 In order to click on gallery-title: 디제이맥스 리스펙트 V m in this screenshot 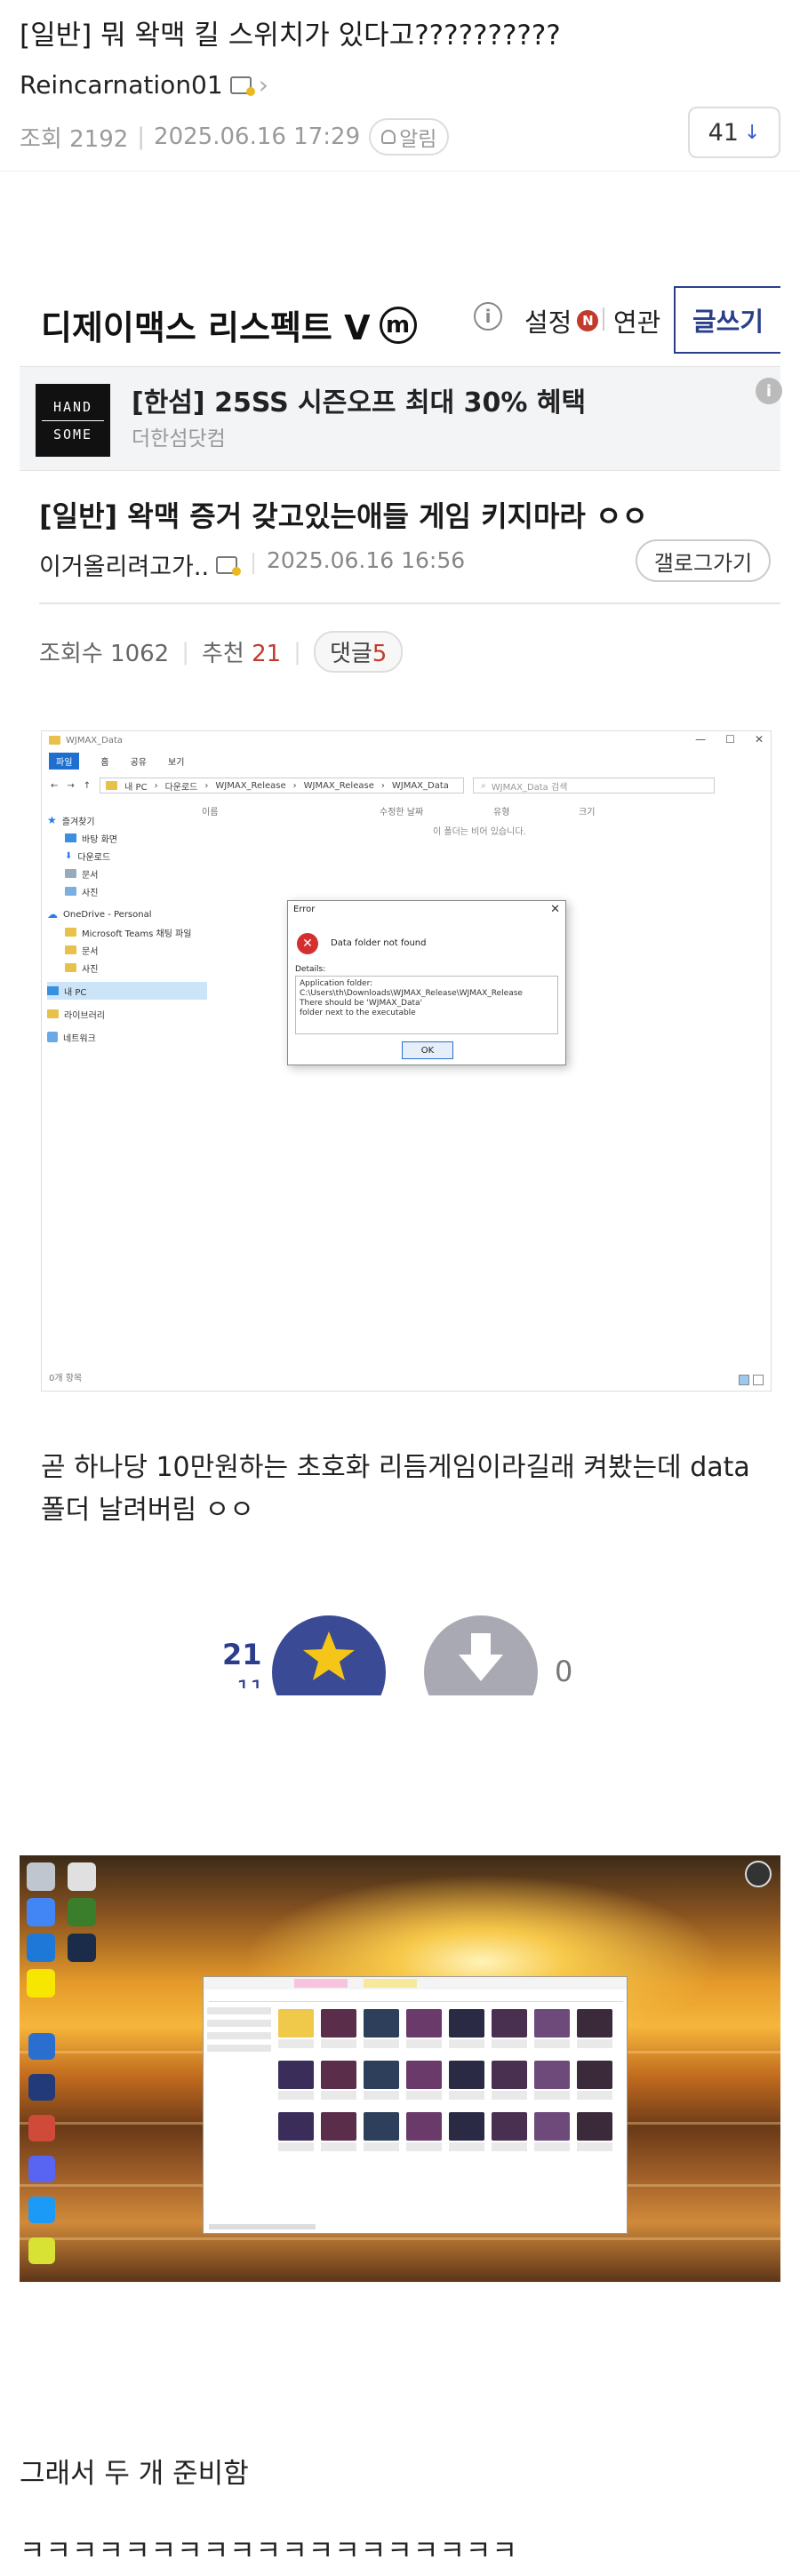, I will do `click(229, 325)`.